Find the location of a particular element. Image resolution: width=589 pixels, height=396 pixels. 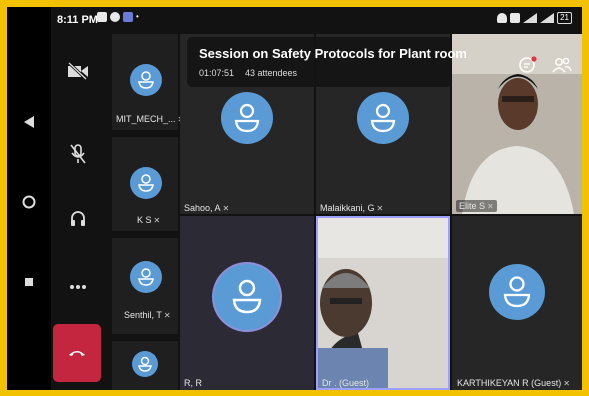

audio-output-button is located at coordinates (78, 219).